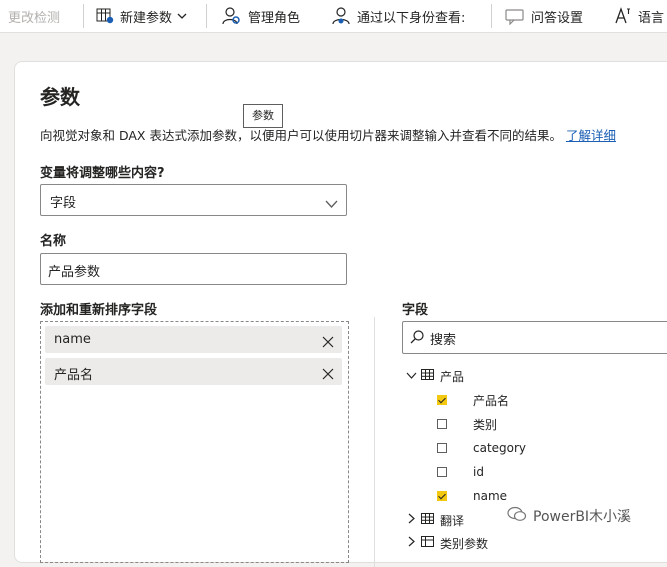 The height and width of the screenshot is (567, 667). What do you see at coordinates (517, 516) in the screenshot?
I see `wechat-icon` at bounding box center [517, 516].